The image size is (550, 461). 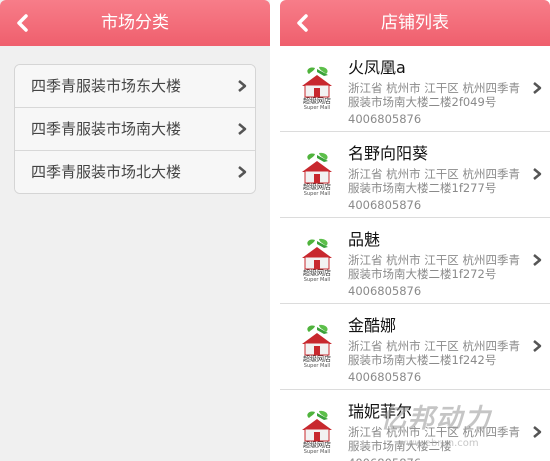 I want to click on category-list: 四季青服装市场东大楼 四季青服装市场南大楼 四季青服装市场北大楼, so click(x=135, y=129).